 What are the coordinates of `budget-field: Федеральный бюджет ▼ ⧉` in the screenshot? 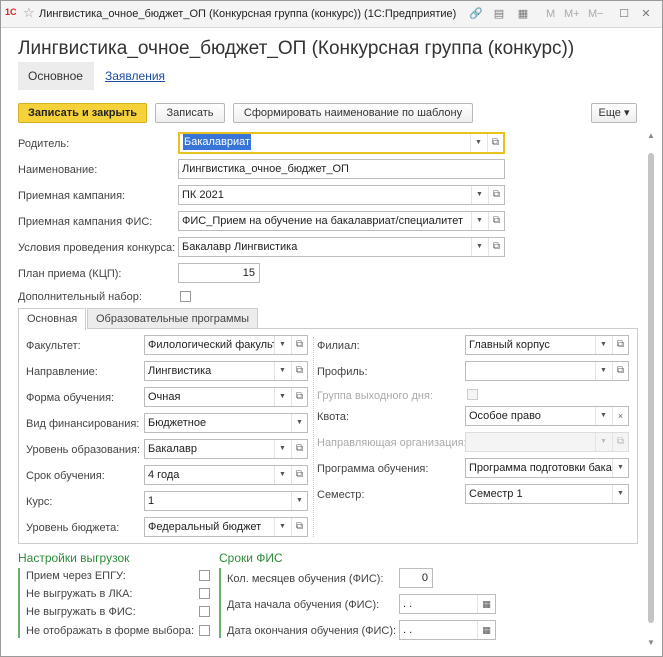 It's located at (226, 527).